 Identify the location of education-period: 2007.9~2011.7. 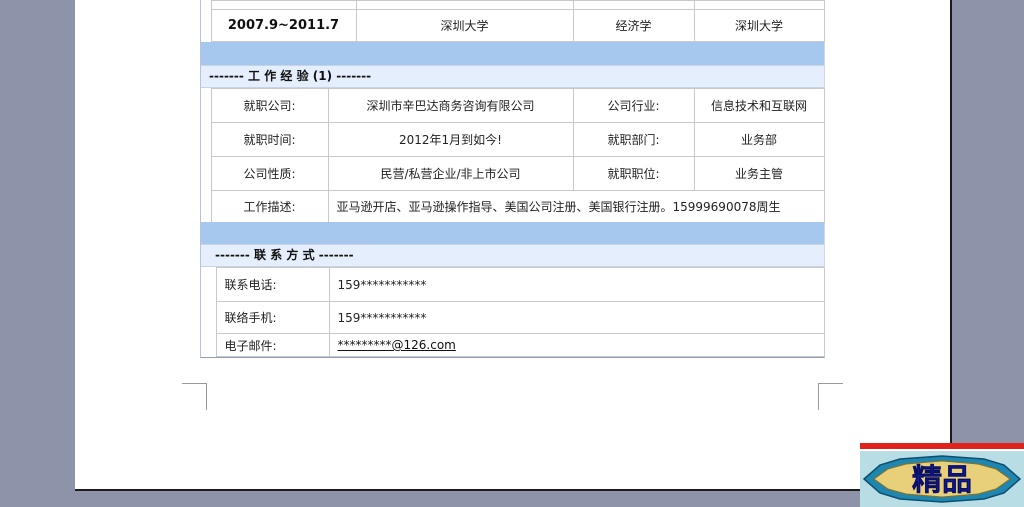
(283, 25).